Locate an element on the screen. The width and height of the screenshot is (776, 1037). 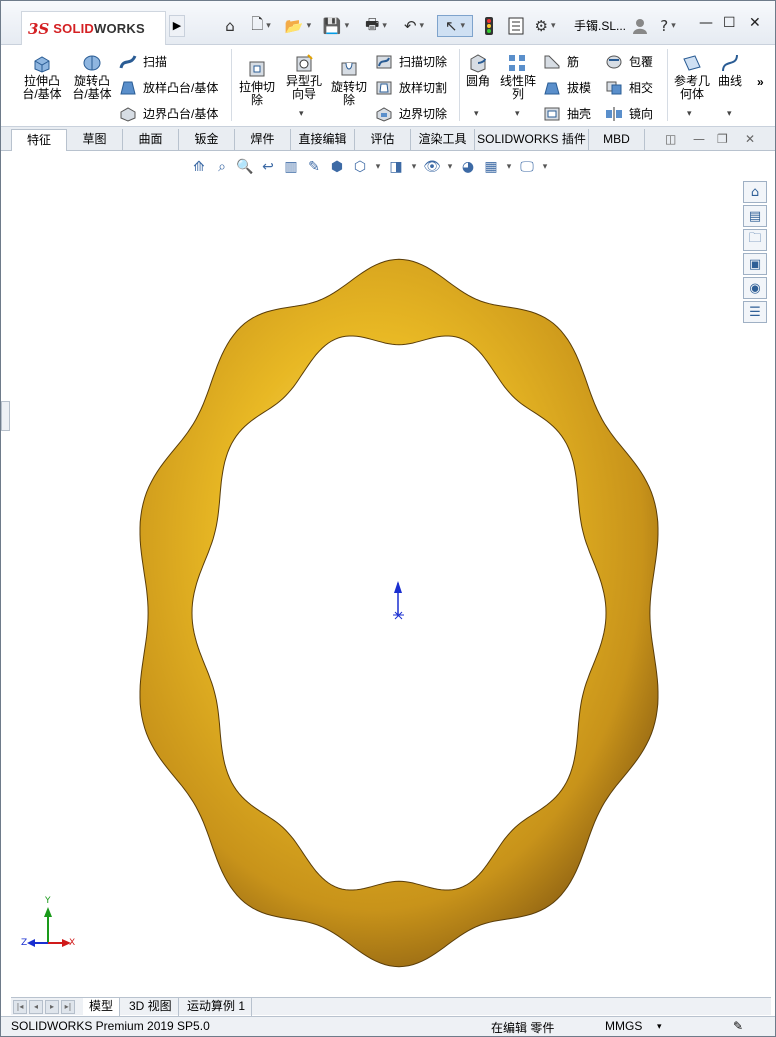
minimize-icon: — is located at coordinates (706, 23).